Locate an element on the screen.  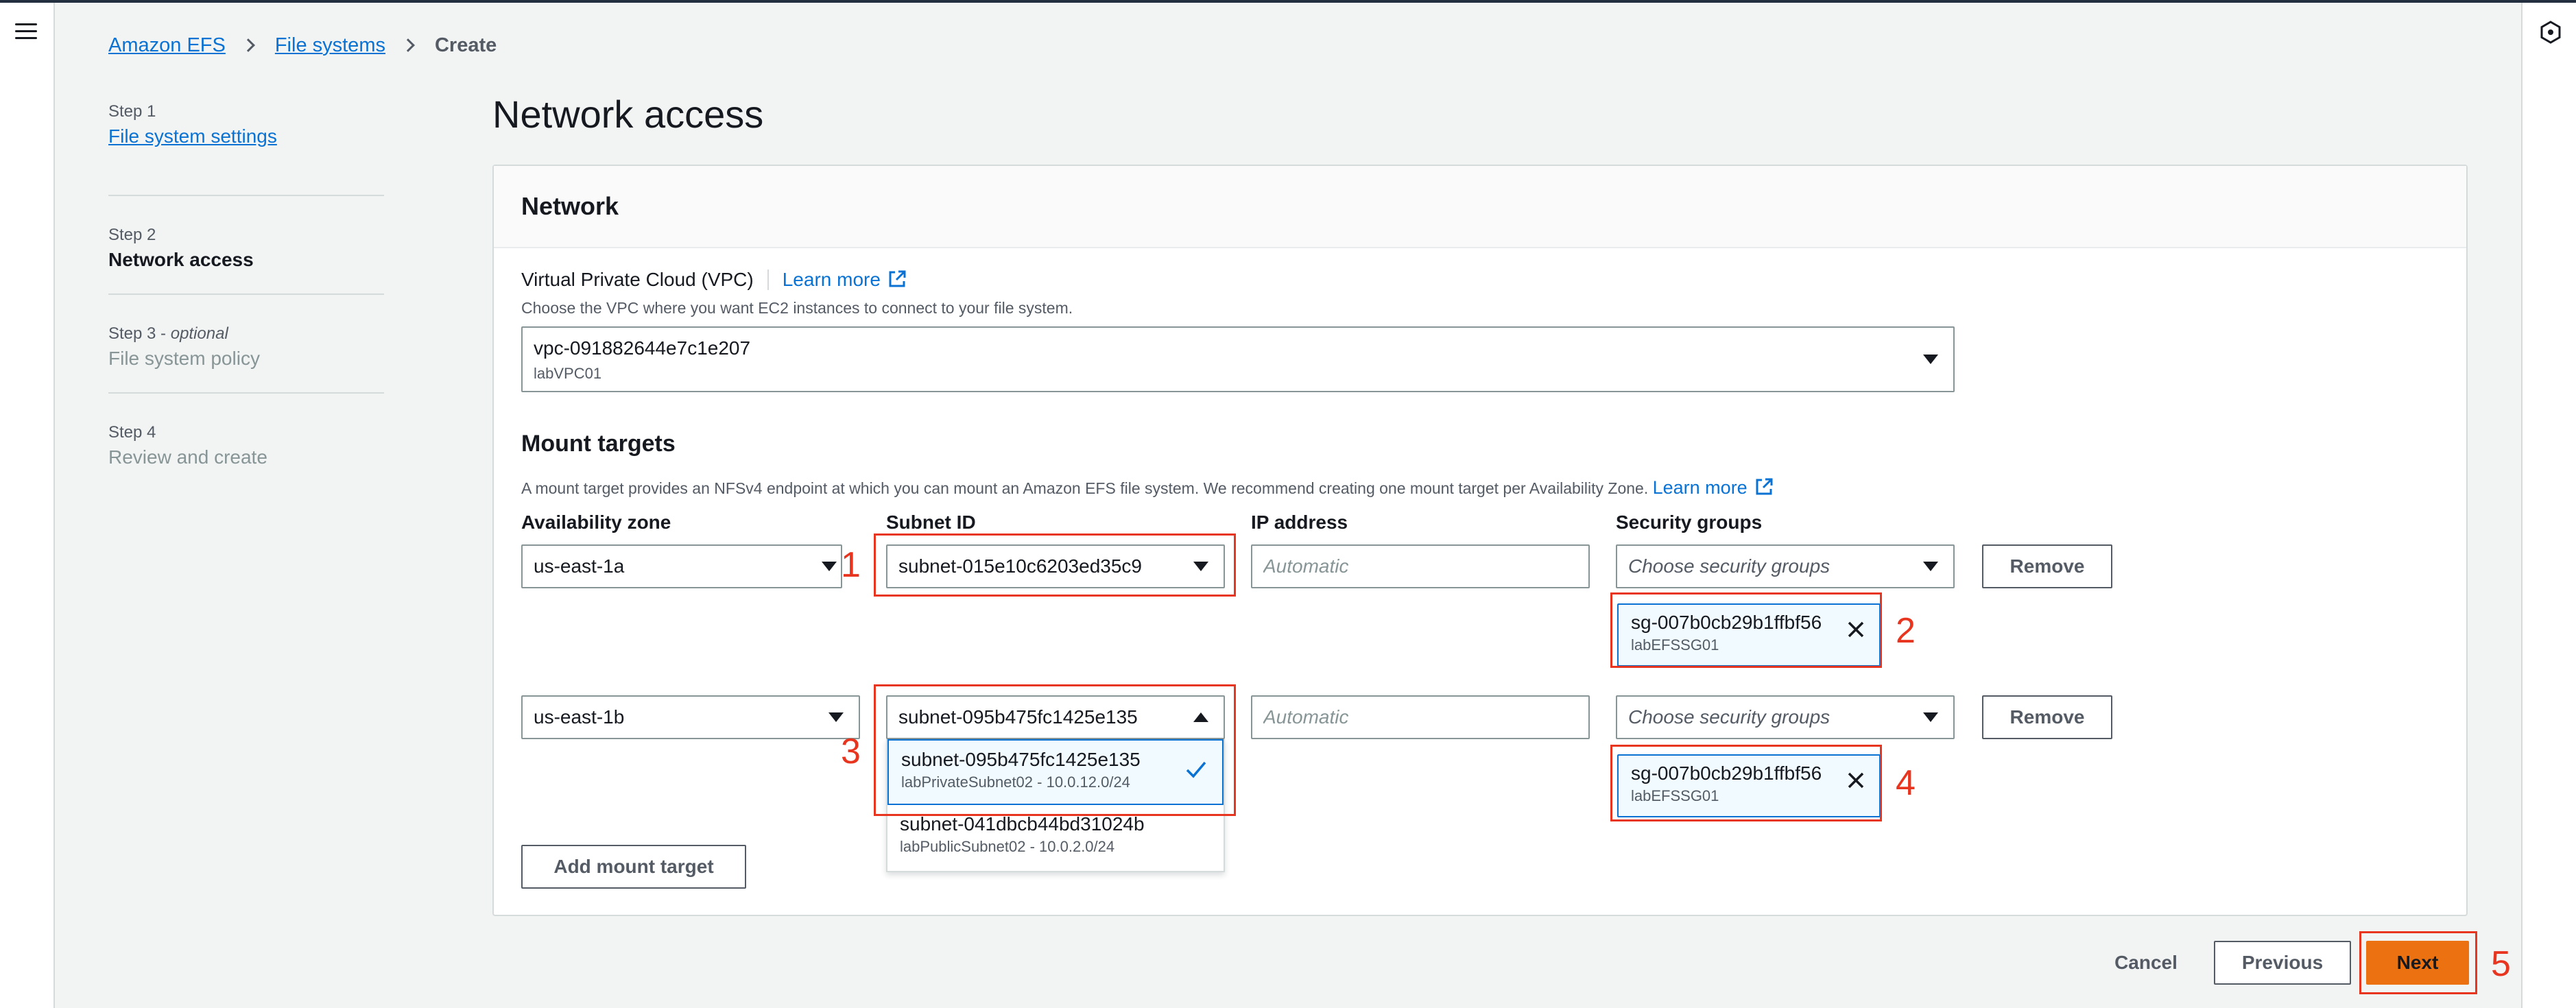
step-1: Step 1 File system settings is located at coordinates (246, 146).